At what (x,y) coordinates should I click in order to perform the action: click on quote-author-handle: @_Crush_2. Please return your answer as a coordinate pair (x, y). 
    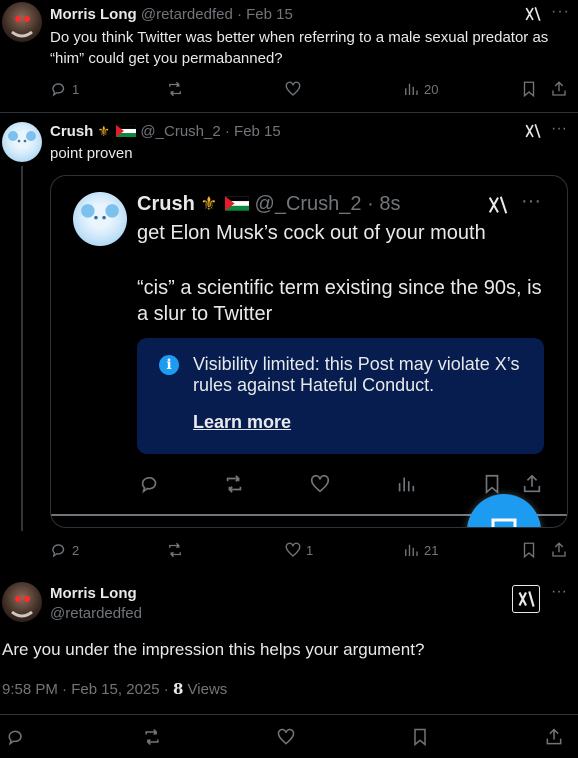
    Looking at the image, I should click on (308, 204).